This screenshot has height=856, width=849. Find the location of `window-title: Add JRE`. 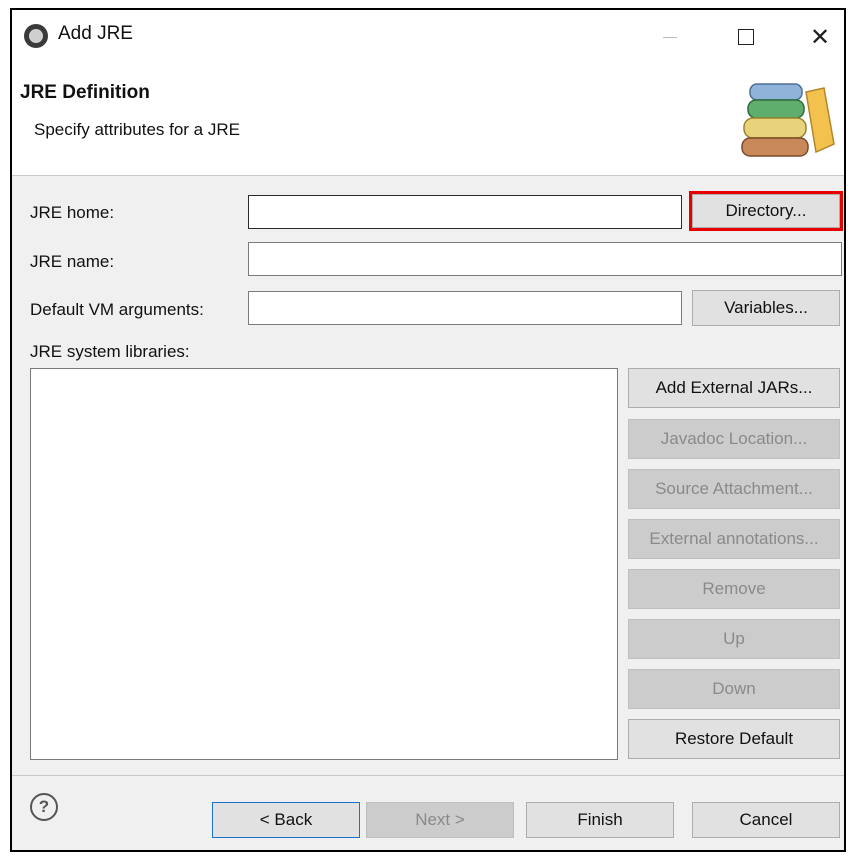

window-title: Add JRE is located at coordinates (95, 33).